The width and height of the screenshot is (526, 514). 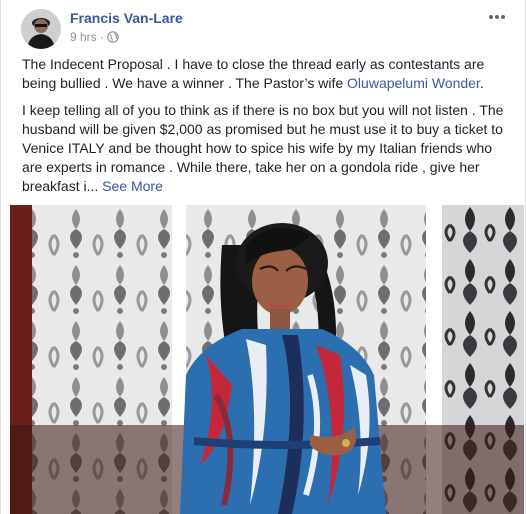 What do you see at coordinates (413, 83) in the screenshot?
I see `mention-link: Oluwapelumi Wonder` at bounding box center [413, 83].